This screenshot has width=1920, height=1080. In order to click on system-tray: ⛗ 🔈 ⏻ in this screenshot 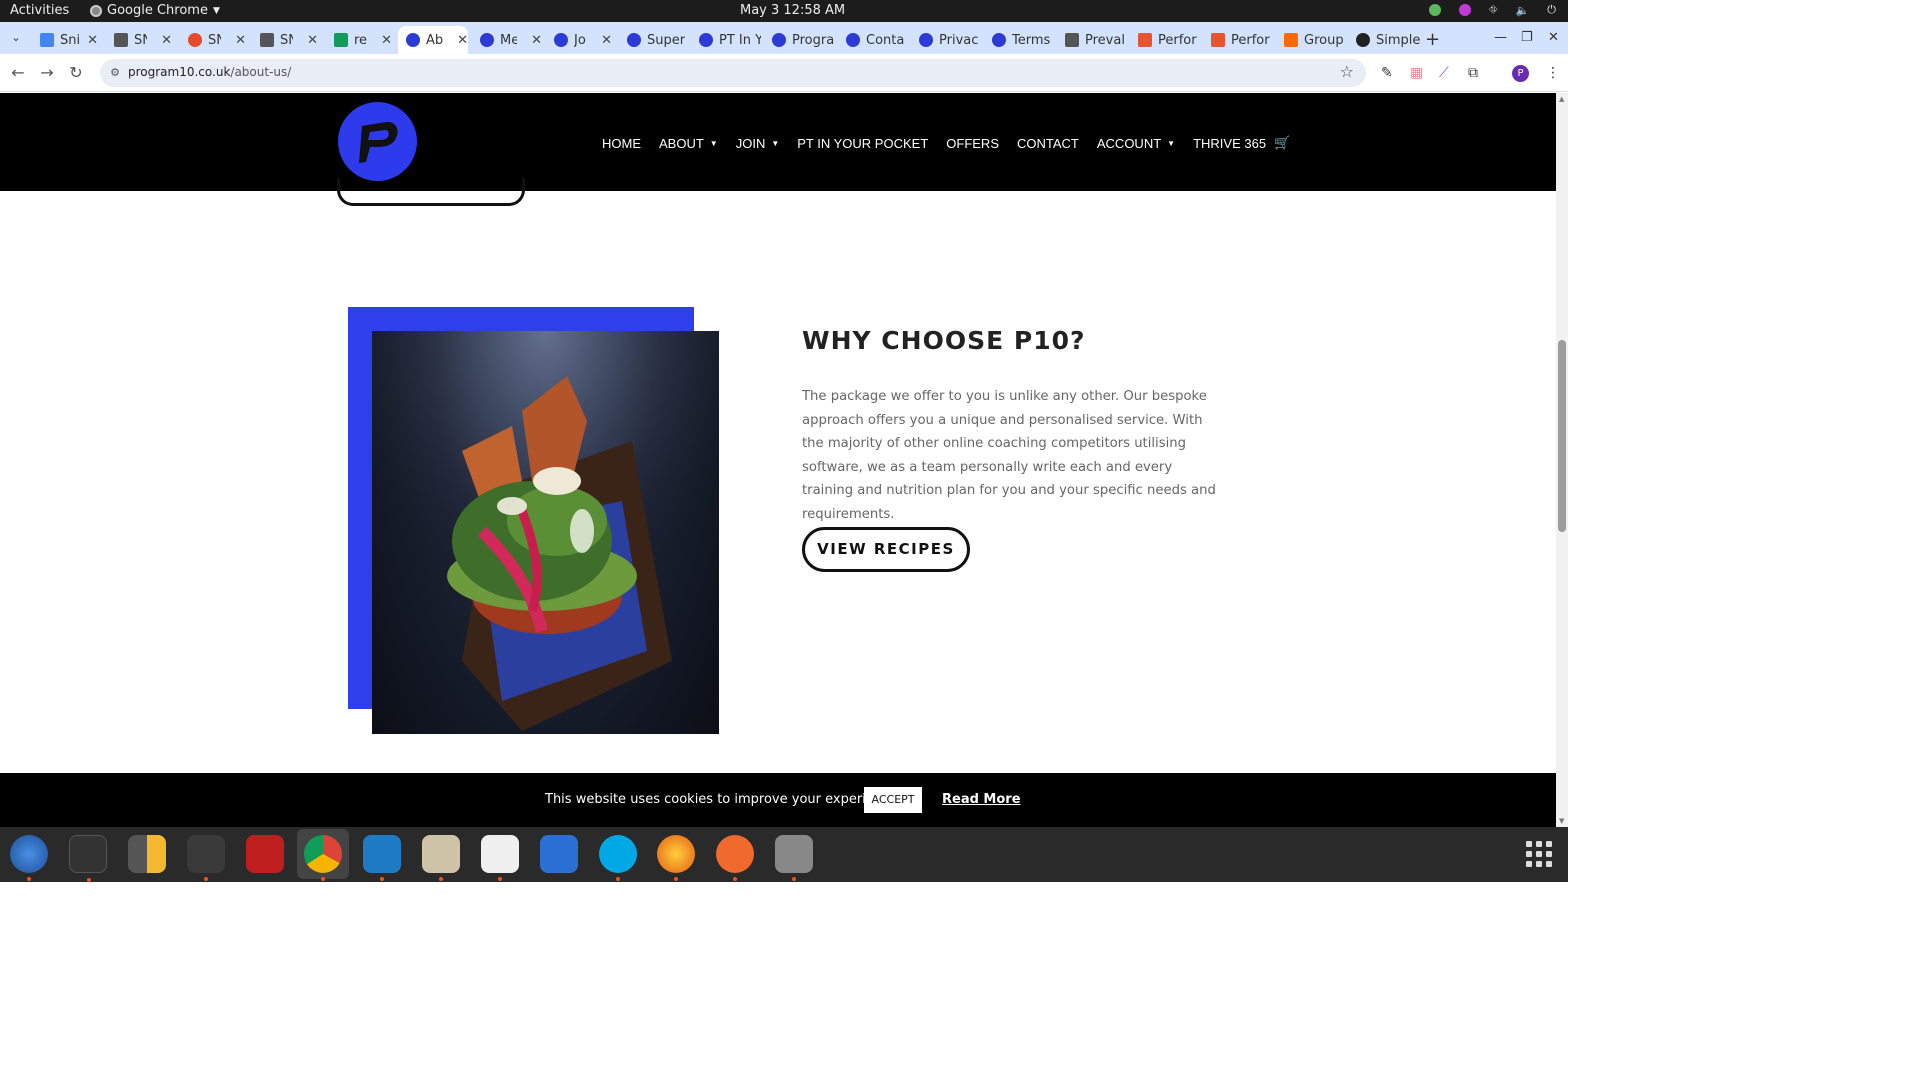, I will do `click(1492, 10)`.